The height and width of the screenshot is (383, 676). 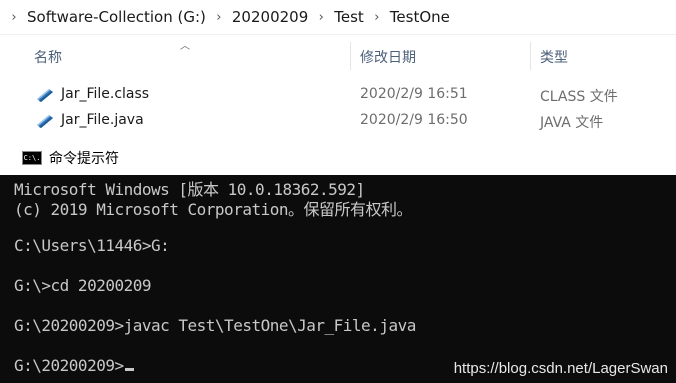 I want to click on window-titlebar: C:\. 命令提示符, so click(x=338, y=158).